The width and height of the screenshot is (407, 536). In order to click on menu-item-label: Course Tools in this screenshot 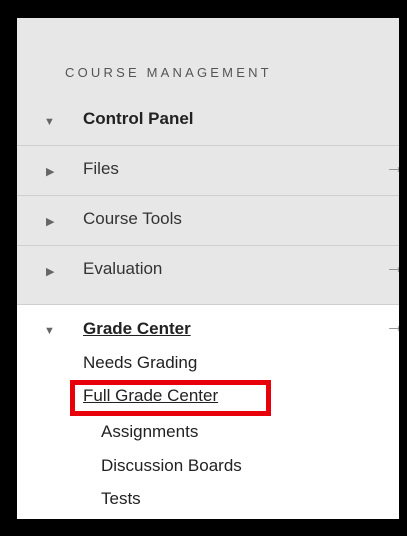, I will do `click(132, 218)`.